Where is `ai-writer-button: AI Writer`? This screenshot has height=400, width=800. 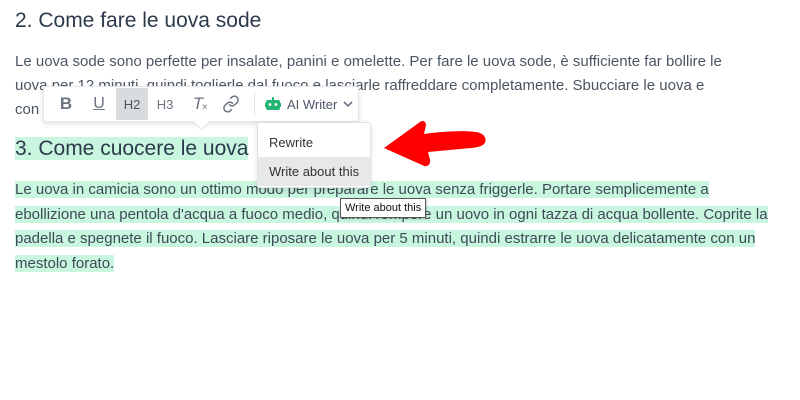
ai-writer-button: AI Writer is located at coordinates (309, 104).